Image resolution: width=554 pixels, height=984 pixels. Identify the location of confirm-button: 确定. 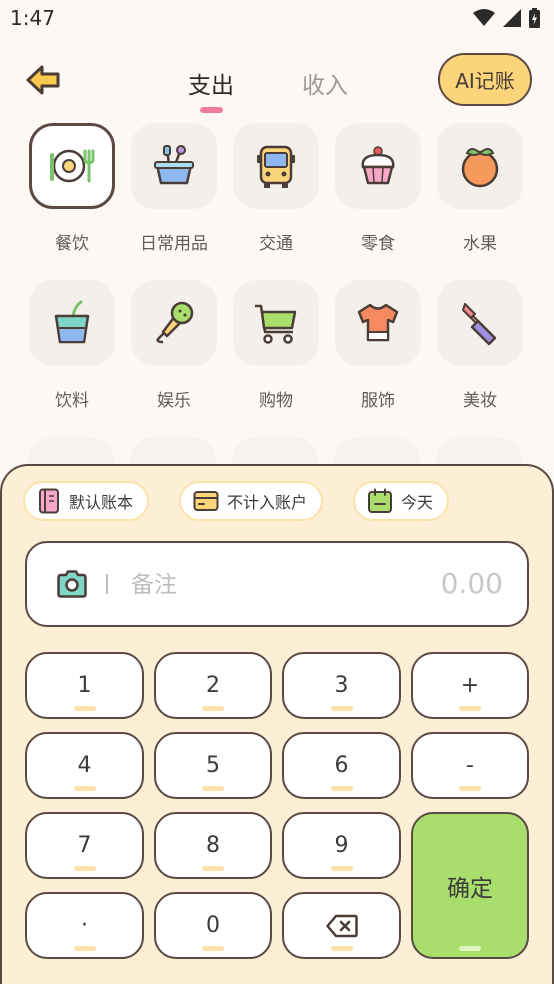
(470, 885).